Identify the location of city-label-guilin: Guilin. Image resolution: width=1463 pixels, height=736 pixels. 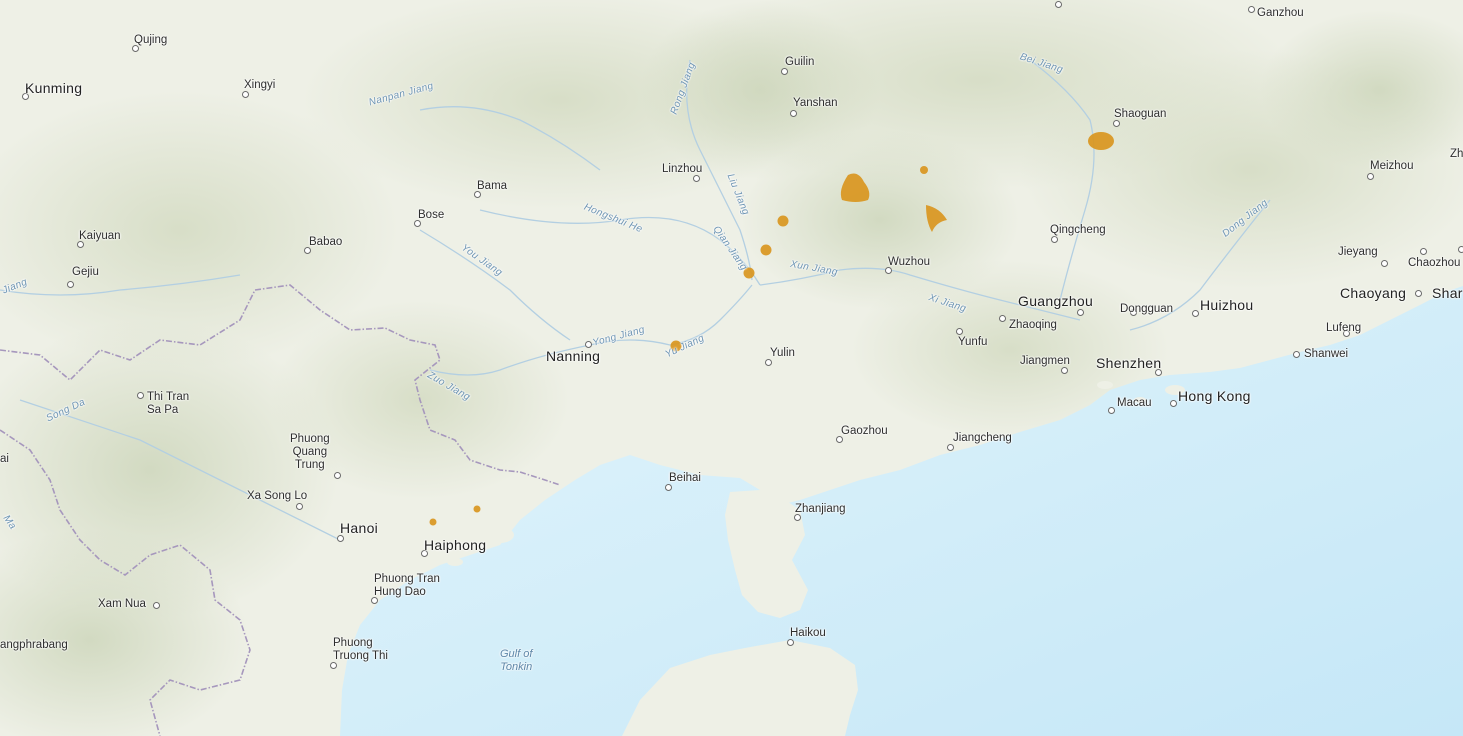
(799, 62).